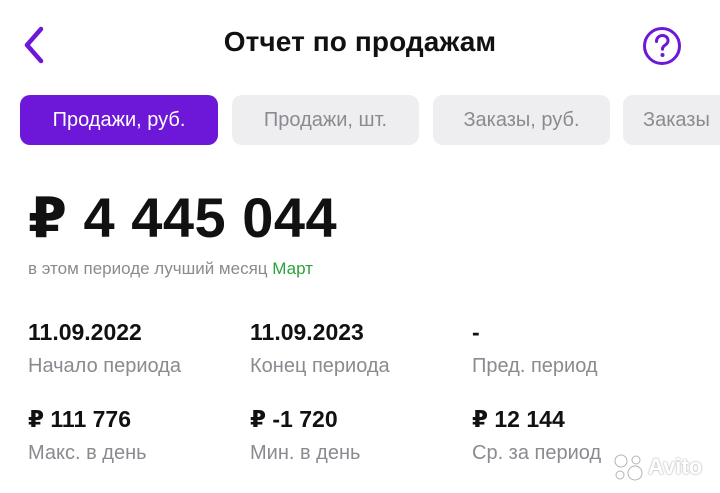 This screenshot has width=720, height=493. I want to click on stat-label: Конец периода, so click(320, 366).